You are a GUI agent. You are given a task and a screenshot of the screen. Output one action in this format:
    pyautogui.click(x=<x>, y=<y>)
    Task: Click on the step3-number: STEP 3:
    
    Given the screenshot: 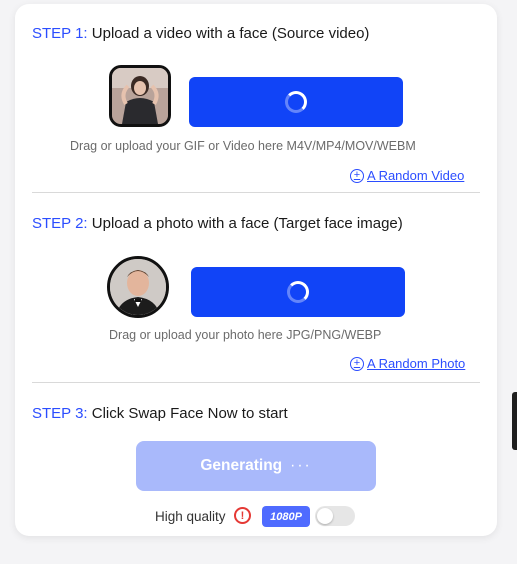 What is the action you would take?
    pyautogui.click(x=60, y=413)
    